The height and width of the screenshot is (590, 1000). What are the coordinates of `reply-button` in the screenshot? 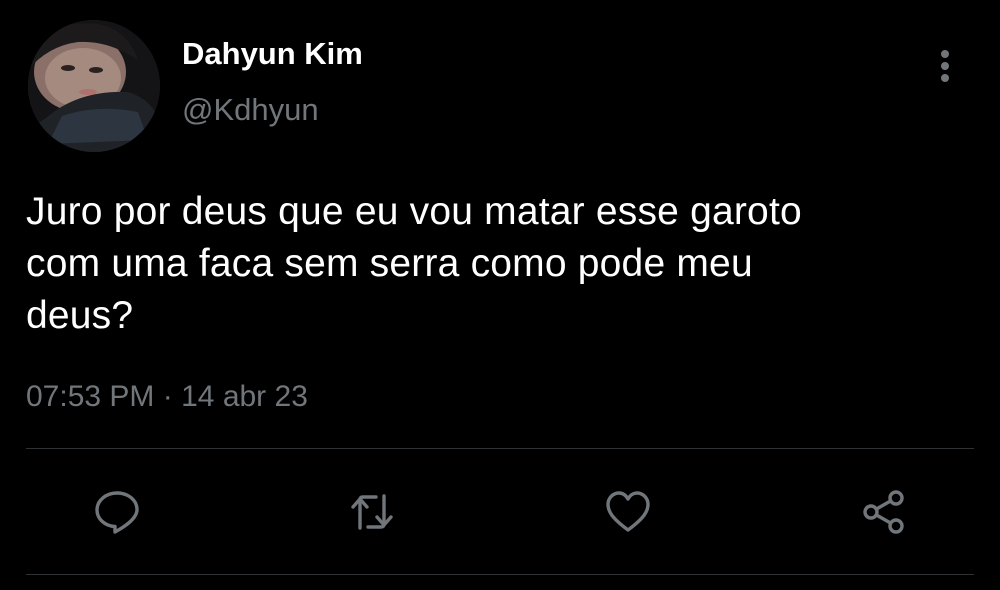 It's located at (117, 512).